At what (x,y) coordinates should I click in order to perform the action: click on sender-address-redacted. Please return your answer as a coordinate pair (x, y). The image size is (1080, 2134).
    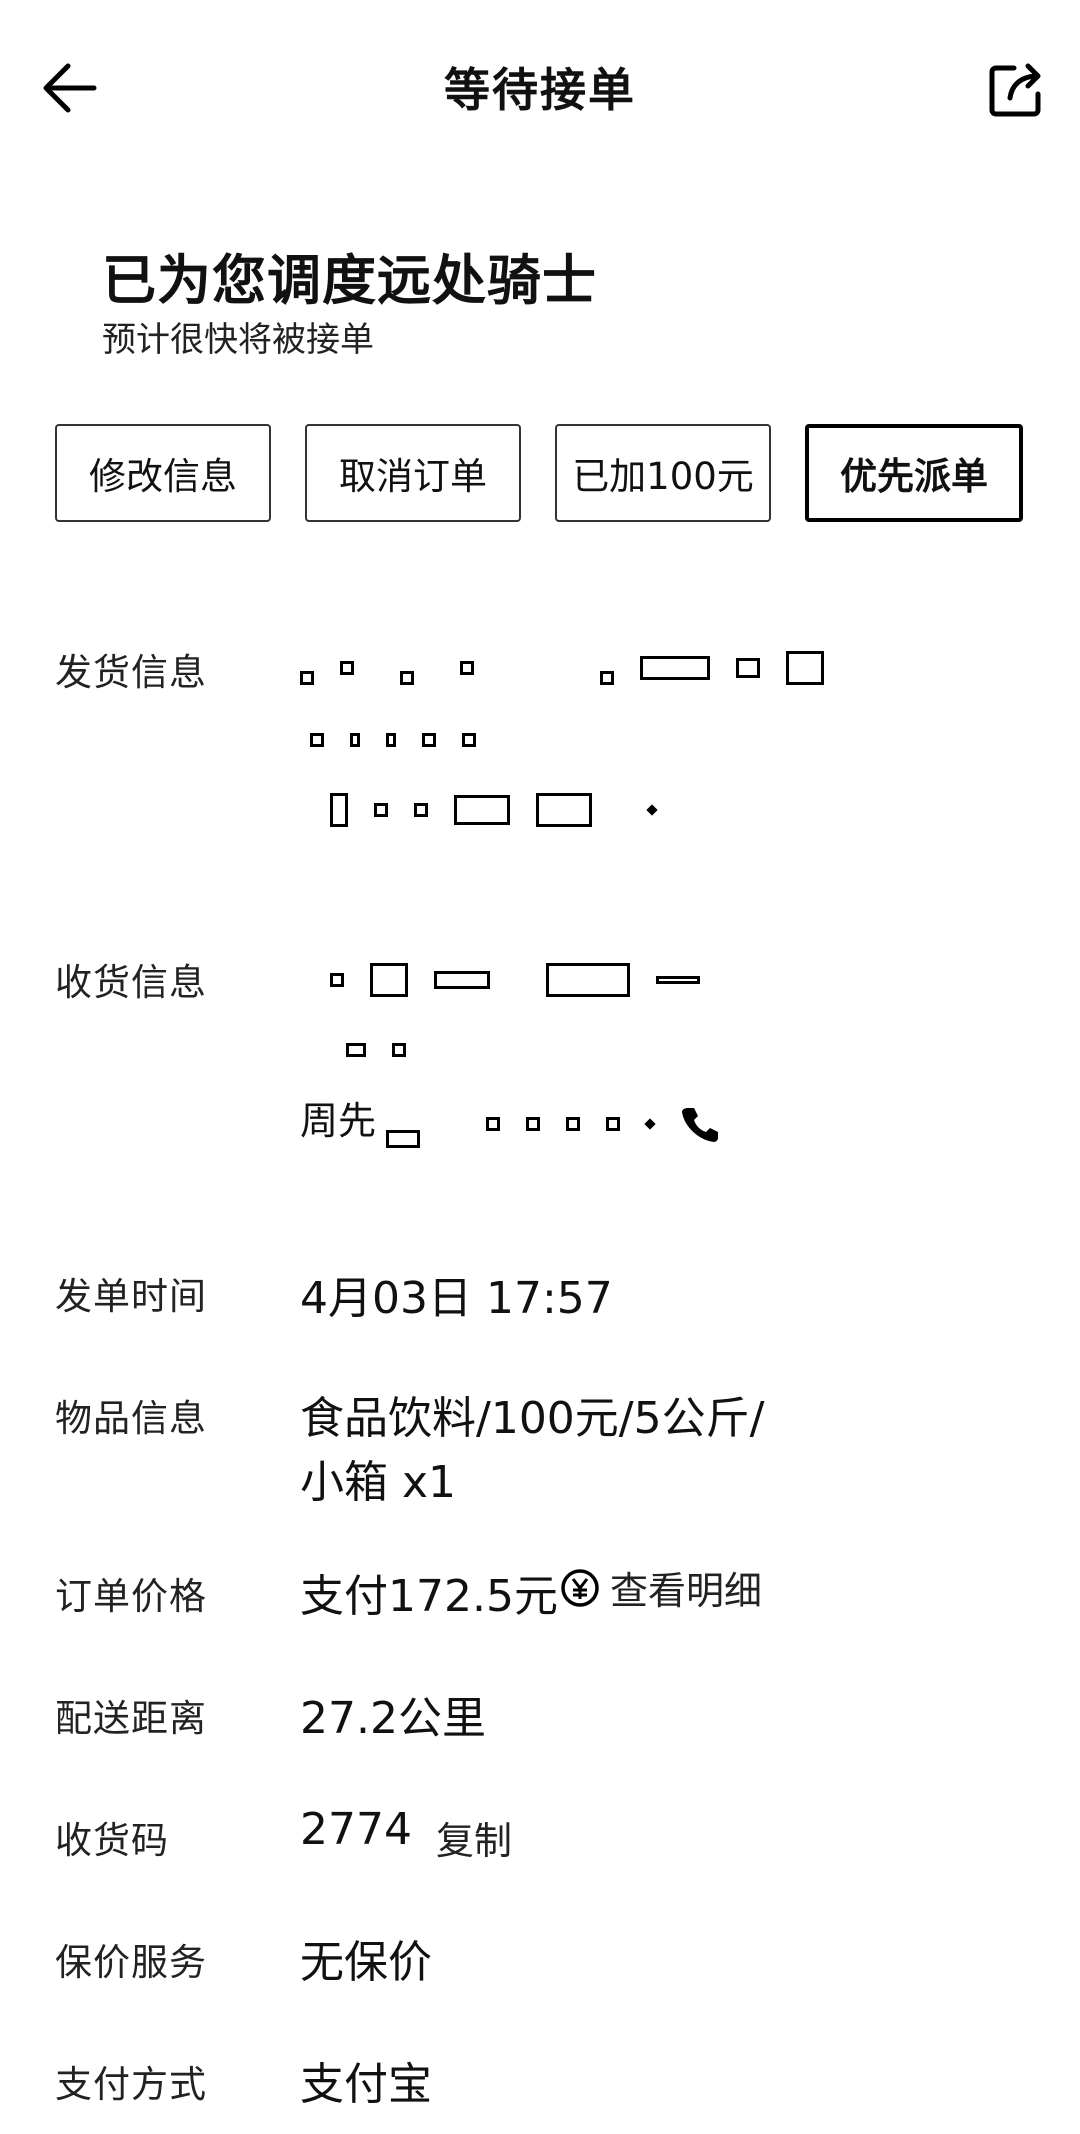
    Looking at the image, I should click on (562, 668).